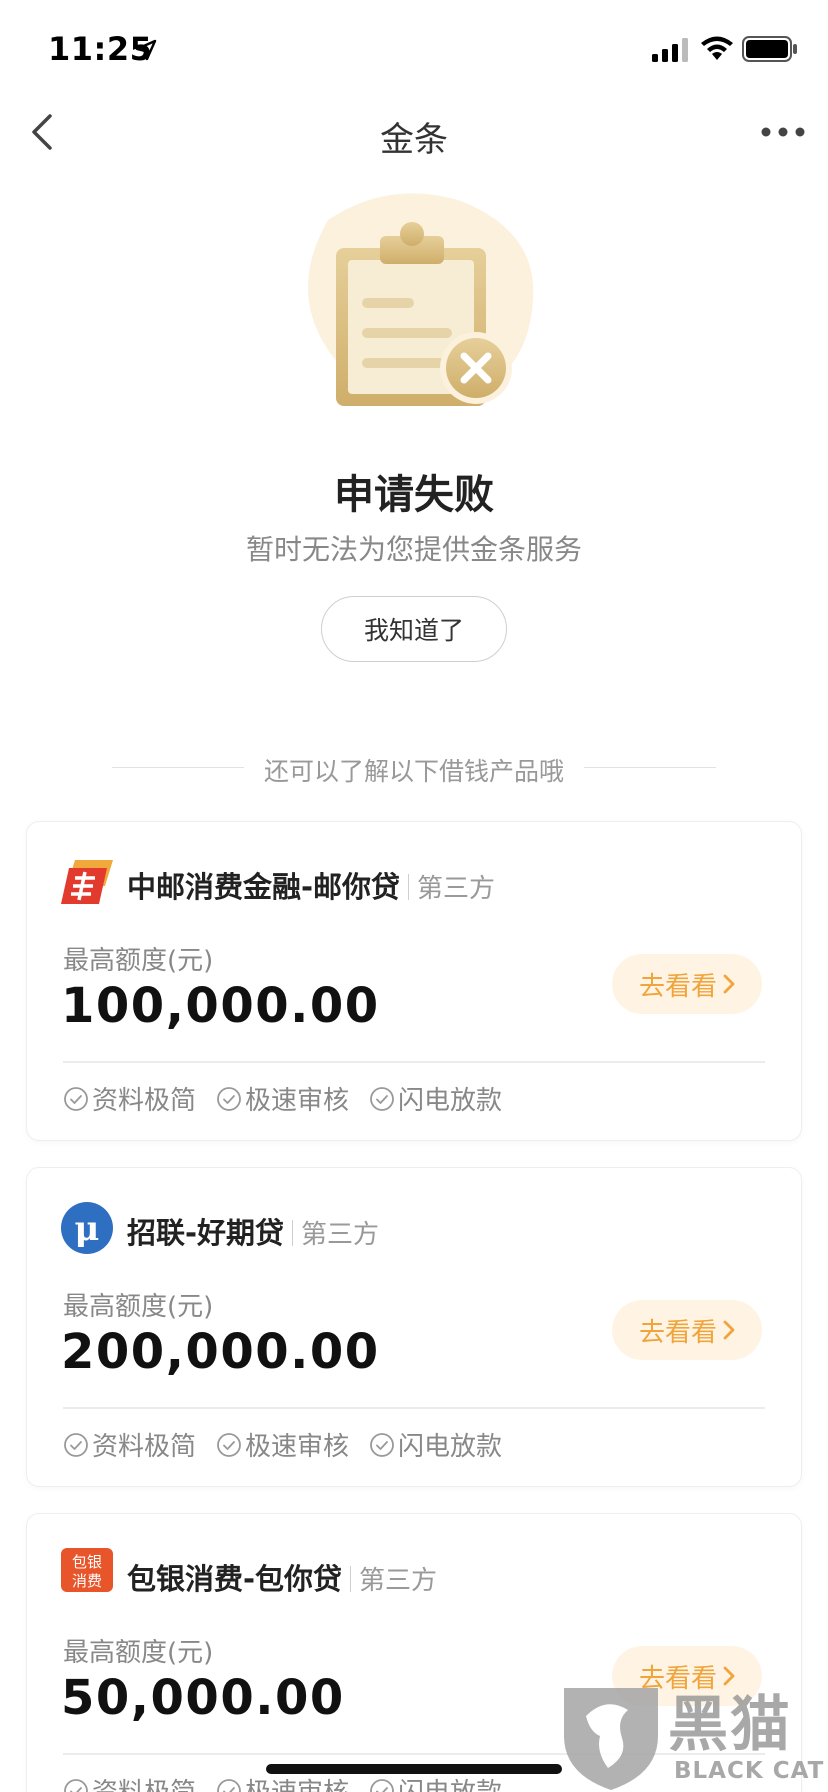  I want to click on product-name-line: 招联-好期贷 第三方, so click(253, 1231).